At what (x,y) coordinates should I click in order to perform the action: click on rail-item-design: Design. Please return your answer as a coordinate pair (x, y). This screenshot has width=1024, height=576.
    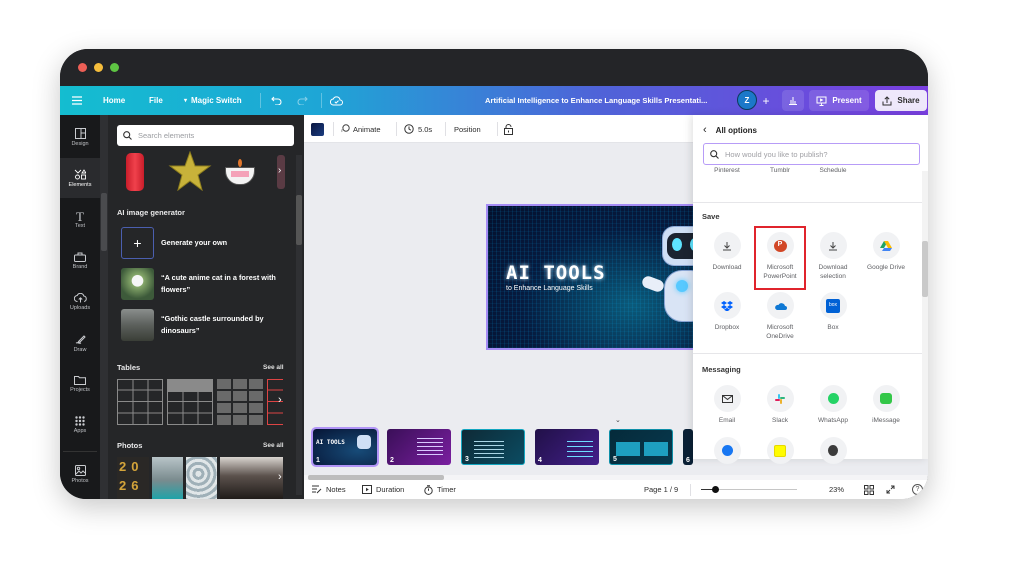
    Looking at the image, I should click on (80, 137).